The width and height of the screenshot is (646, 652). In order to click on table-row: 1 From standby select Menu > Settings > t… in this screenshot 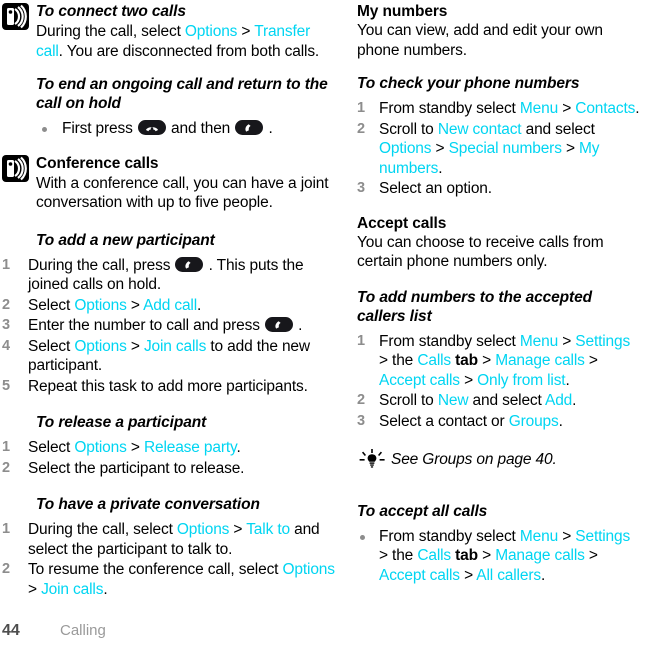, I will do `click(499, 361)`.